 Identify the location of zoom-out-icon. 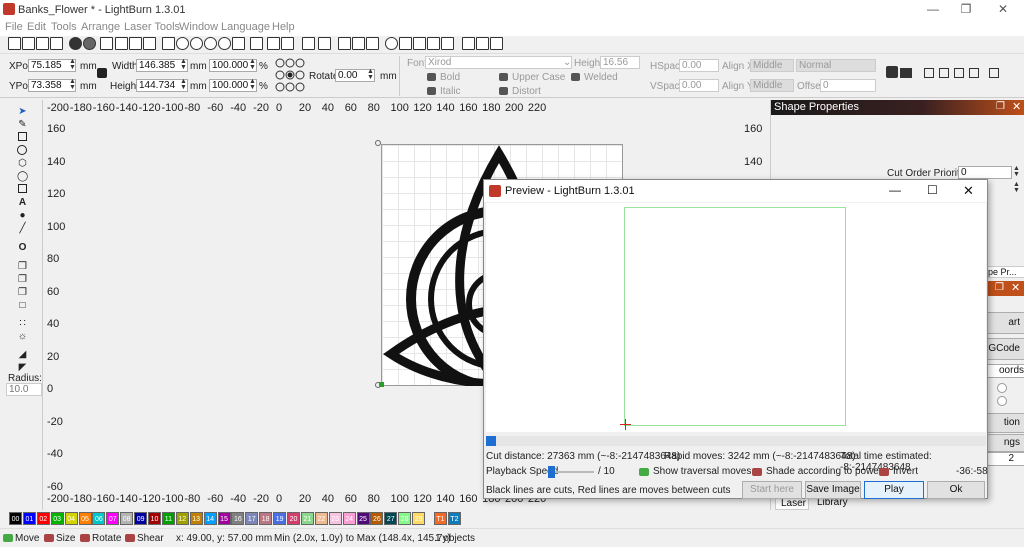
(196, 43).